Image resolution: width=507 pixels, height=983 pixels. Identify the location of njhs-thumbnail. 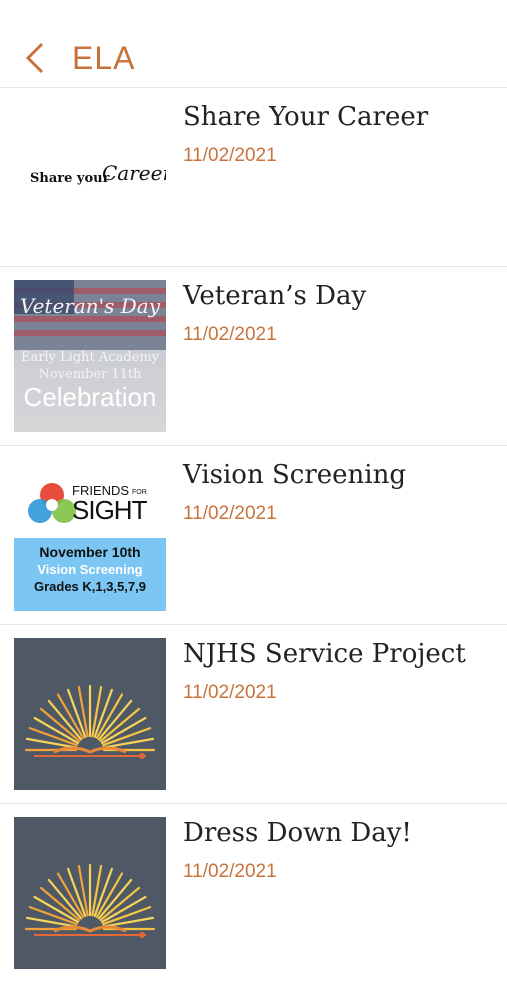
(90, 714).